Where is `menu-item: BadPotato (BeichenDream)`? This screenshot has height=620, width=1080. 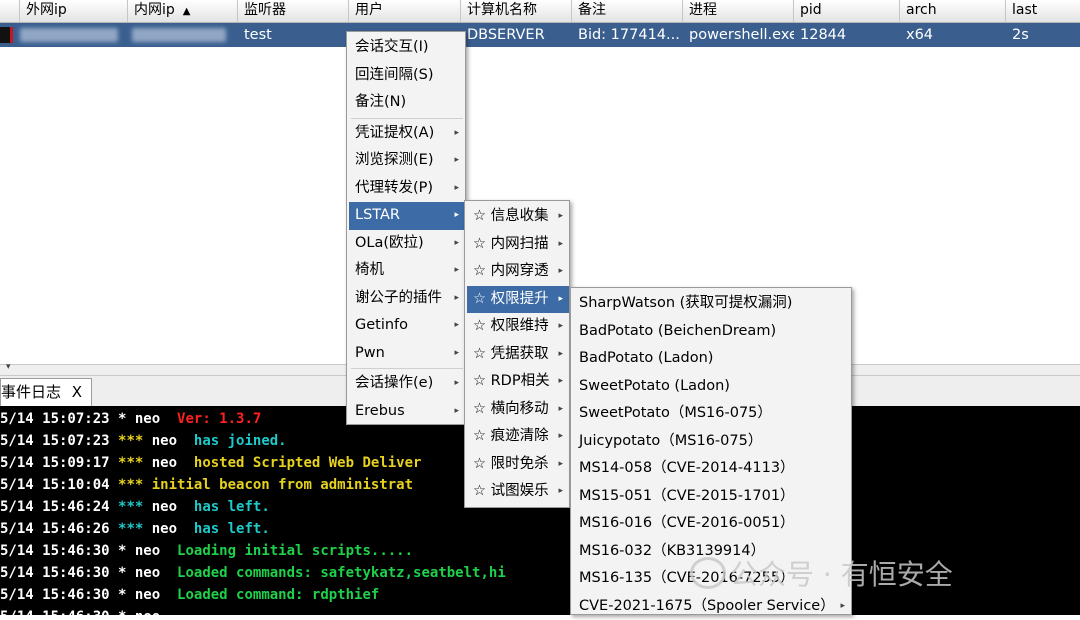 menu-item: BadPotato (BeichenDream) is located at coordinates (712, 332).